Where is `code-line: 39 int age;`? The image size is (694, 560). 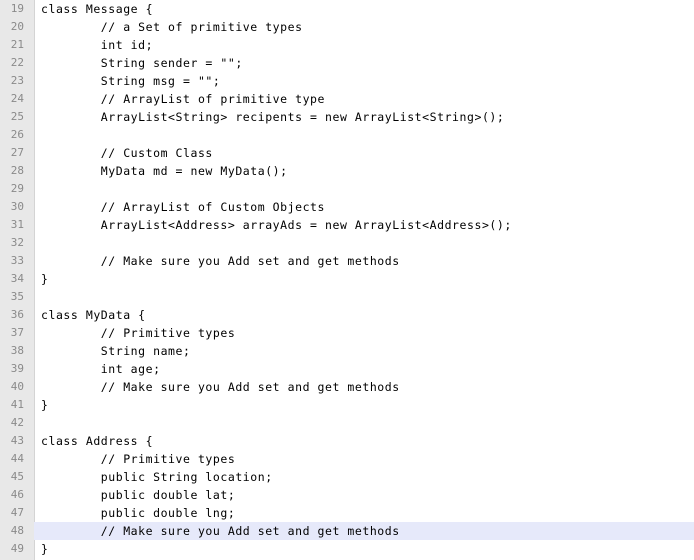 code-line: 39 int age; is located at coordinates (347, 369).